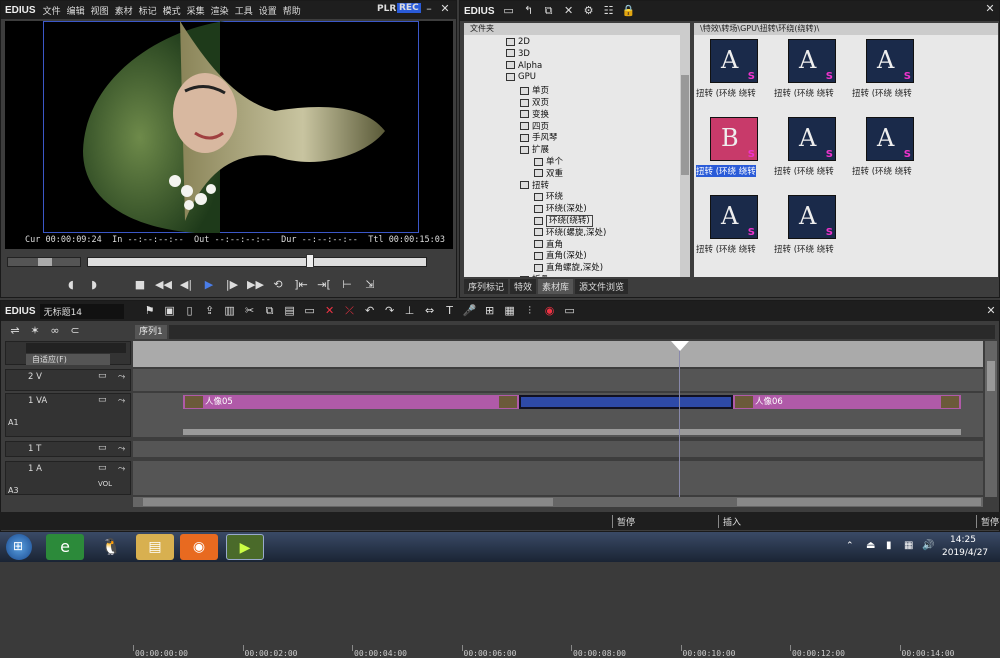 This screenshot has width=1000, height=658. I want to click on menu-item-1: 编辑, so click(76, 12).